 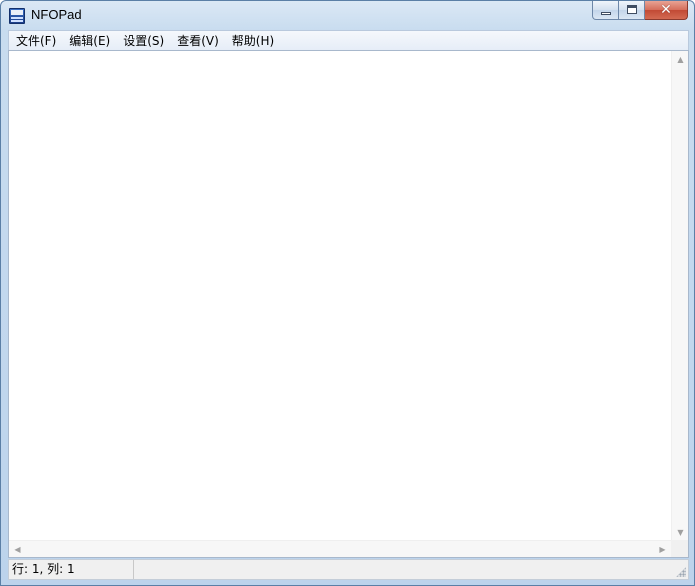 I want to click on menu-bar: 文件(F) 编辑(E) 设置(S) 查看(V) 帮助(H), so click(x=348, y=40).